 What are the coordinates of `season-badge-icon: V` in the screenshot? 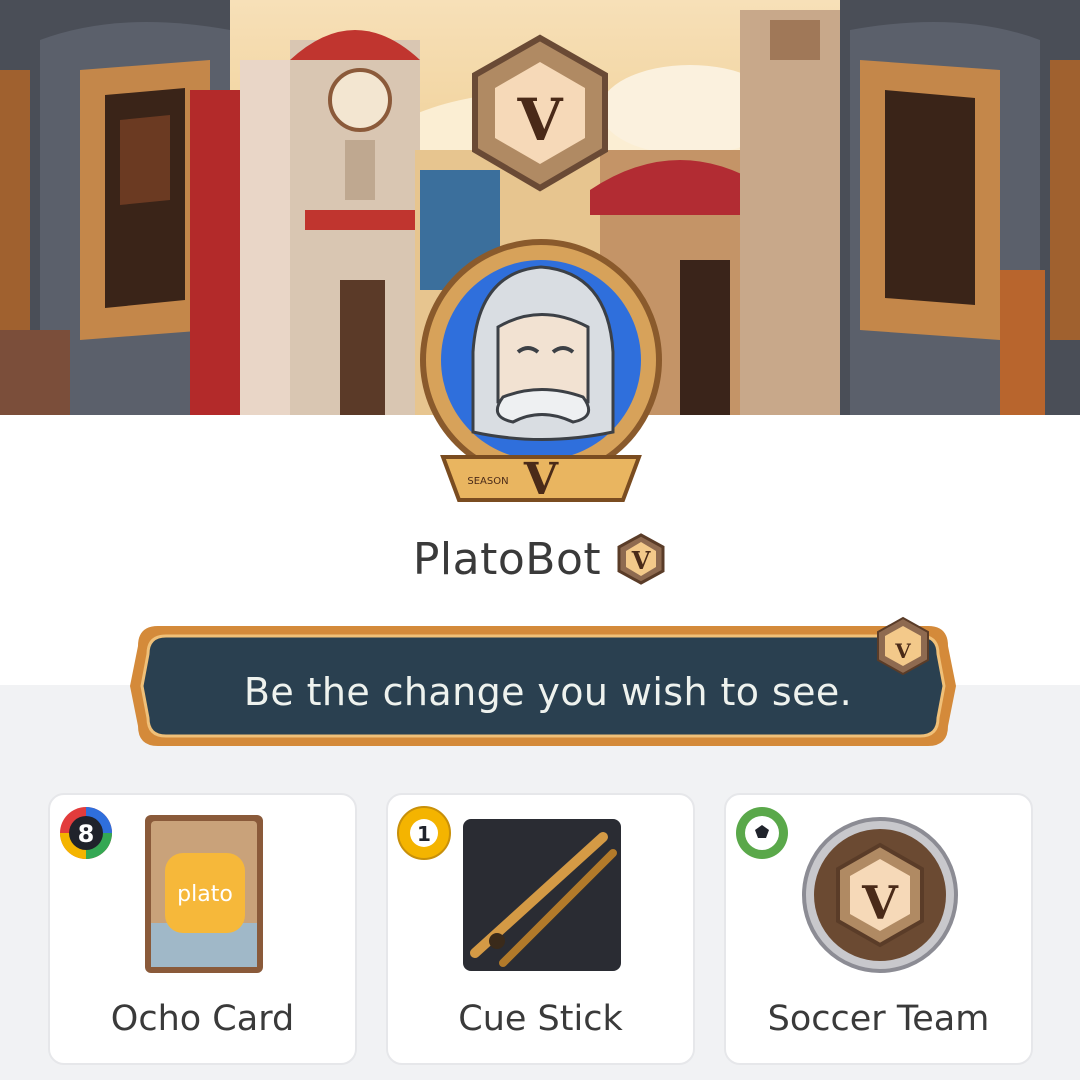 It's located at (641, 559).